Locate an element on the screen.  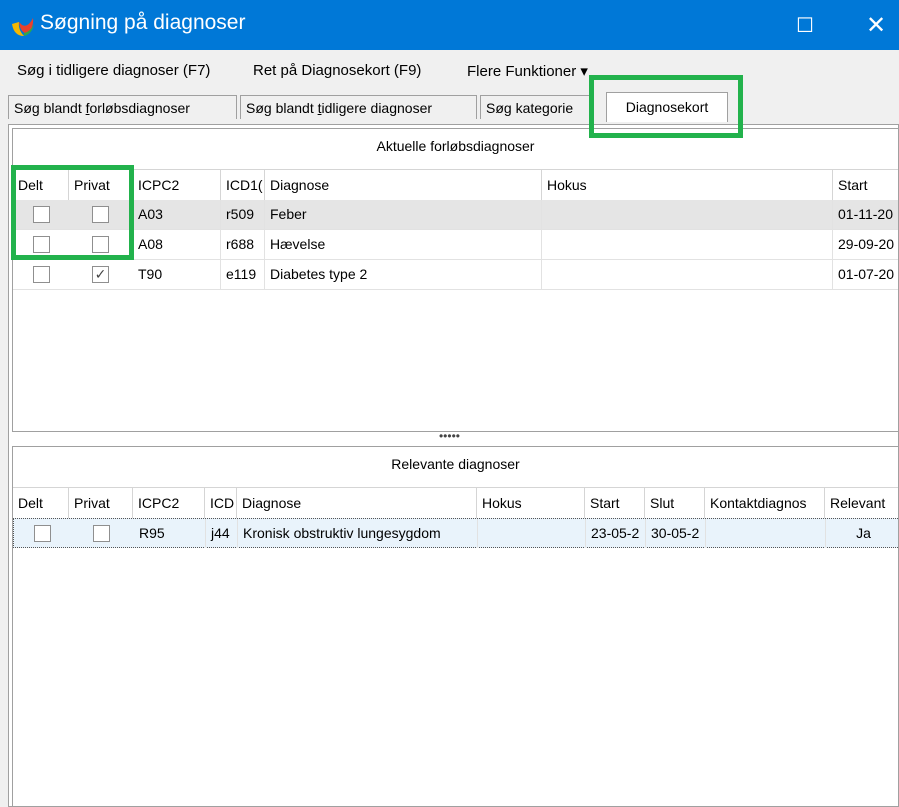
col-icd: ICD is located at coordinates (221, 503).